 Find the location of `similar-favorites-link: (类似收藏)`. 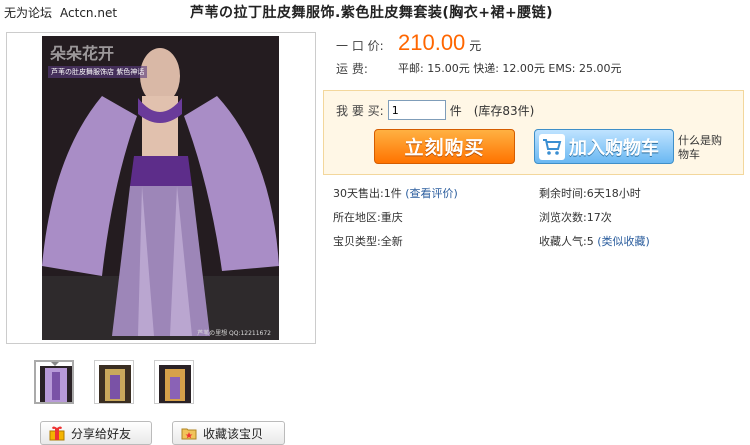

similar-favorites-link: (类似收藏) is located at coordinates (623, 241).